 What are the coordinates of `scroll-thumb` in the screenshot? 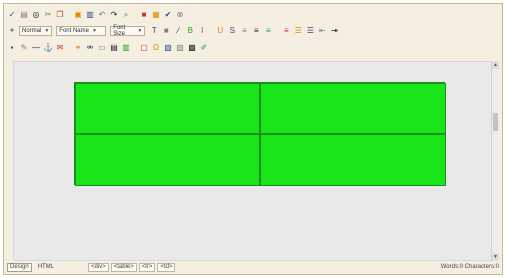 It's located at (495, 122).